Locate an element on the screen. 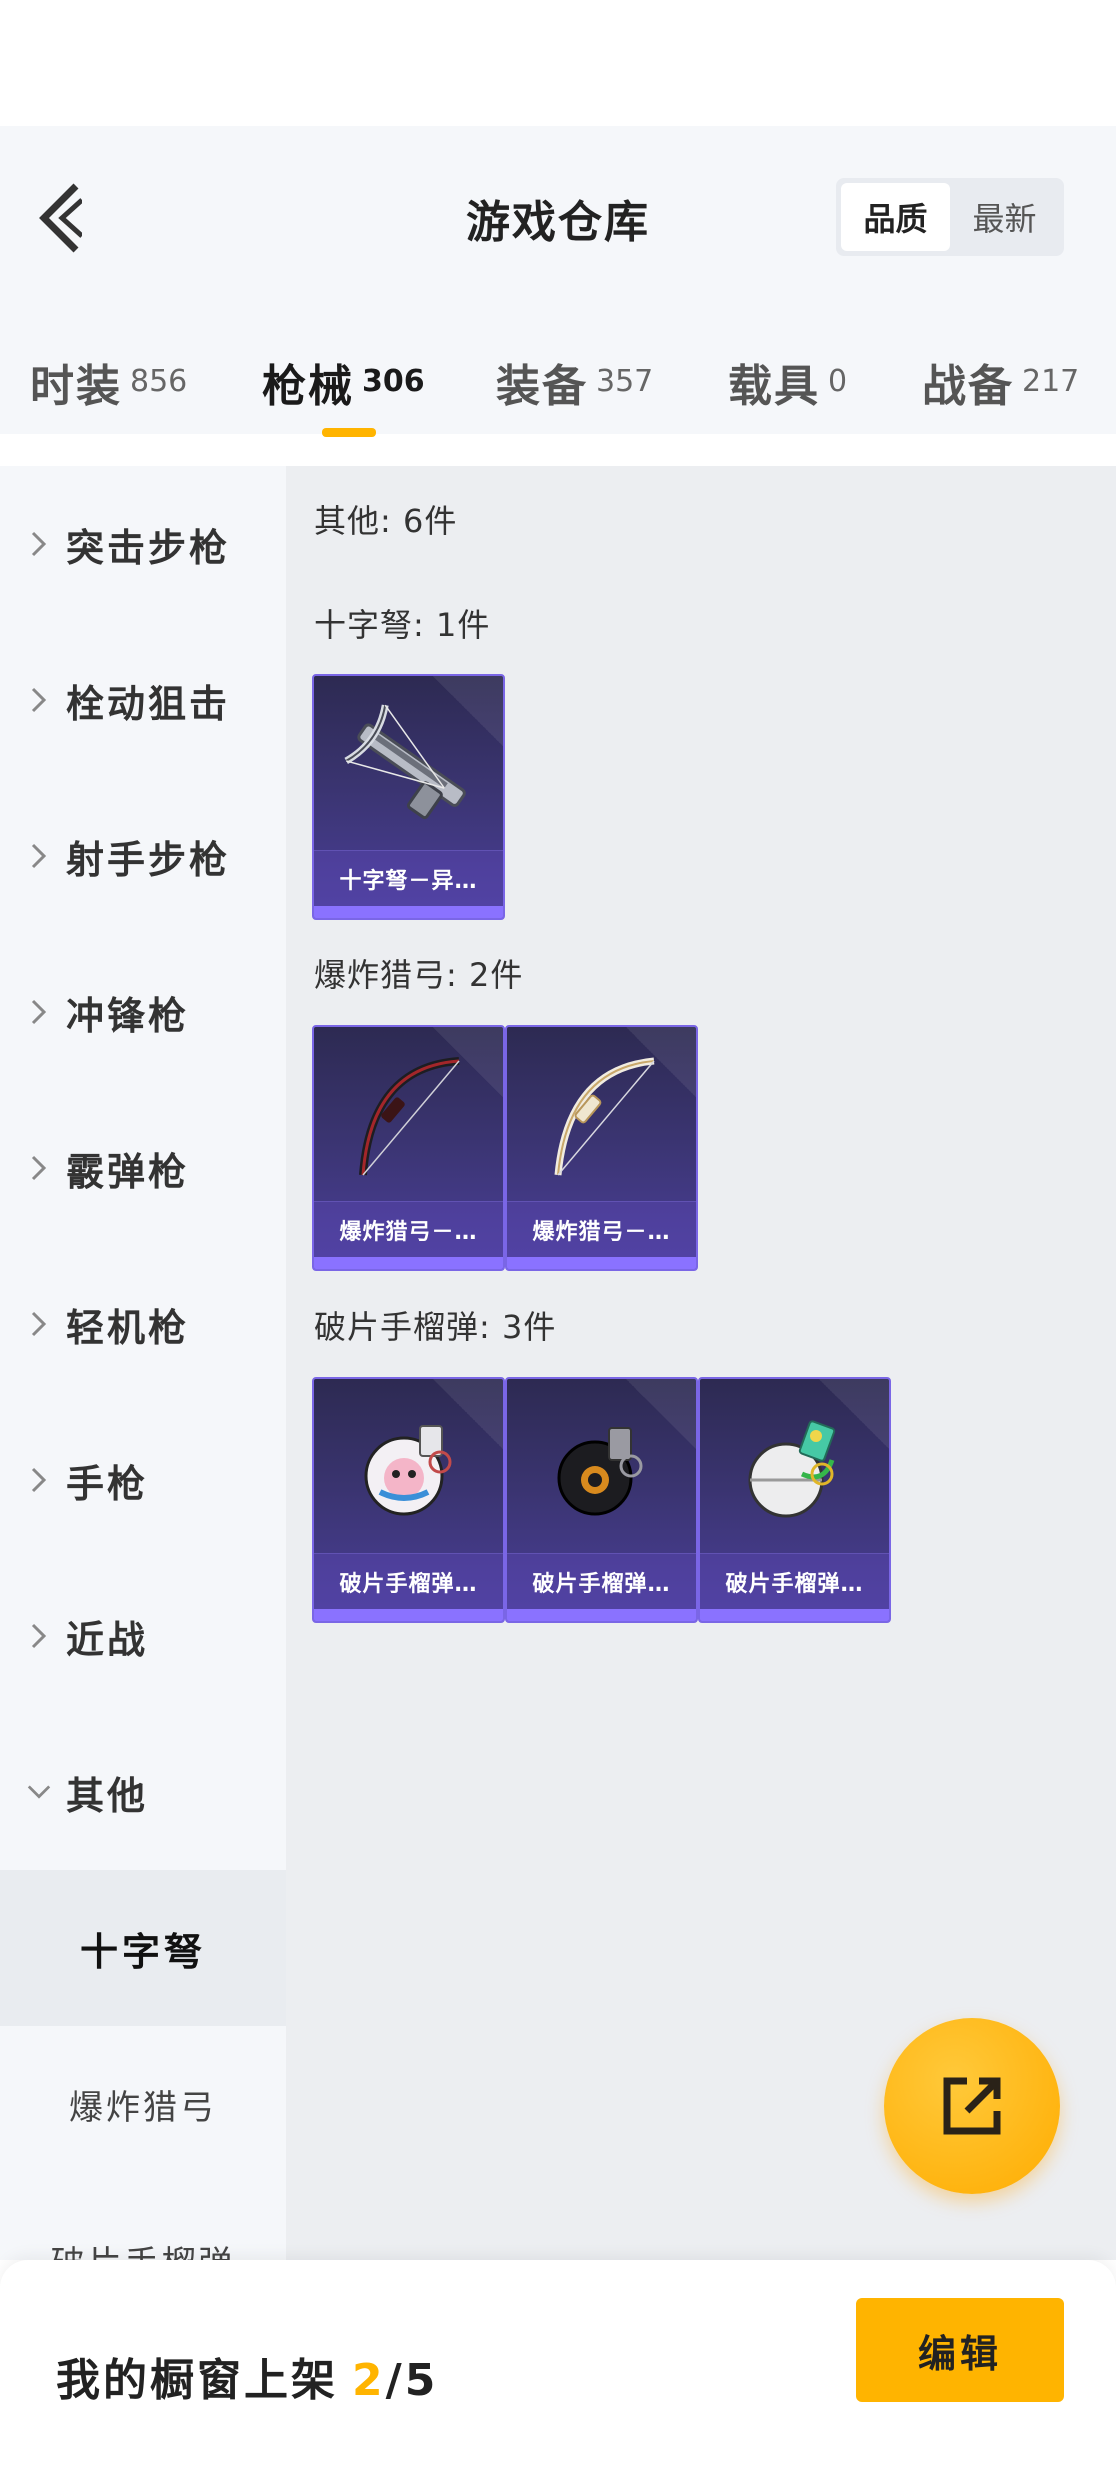 This screenshot has height=2484, width=1116. tab-firearms: 枪械 306 is located at coordinates (343, 382).